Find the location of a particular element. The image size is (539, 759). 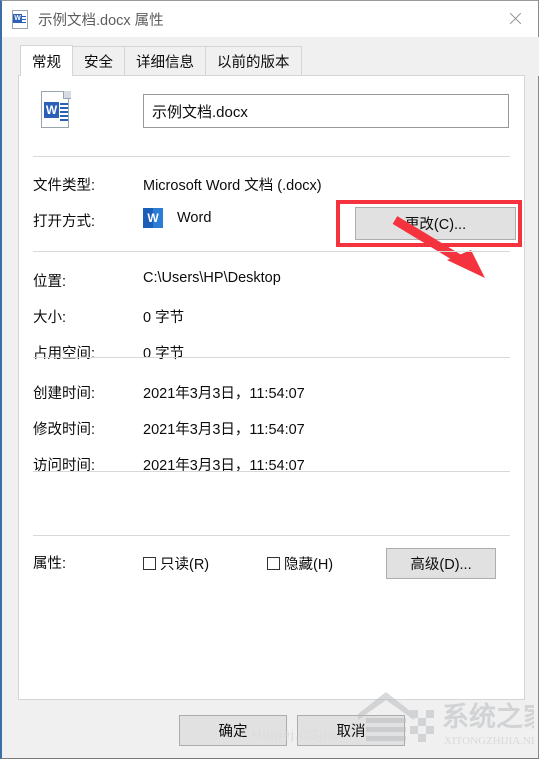

window-title: 示例文档.docx 属性 is located at coordinates (101, 20).